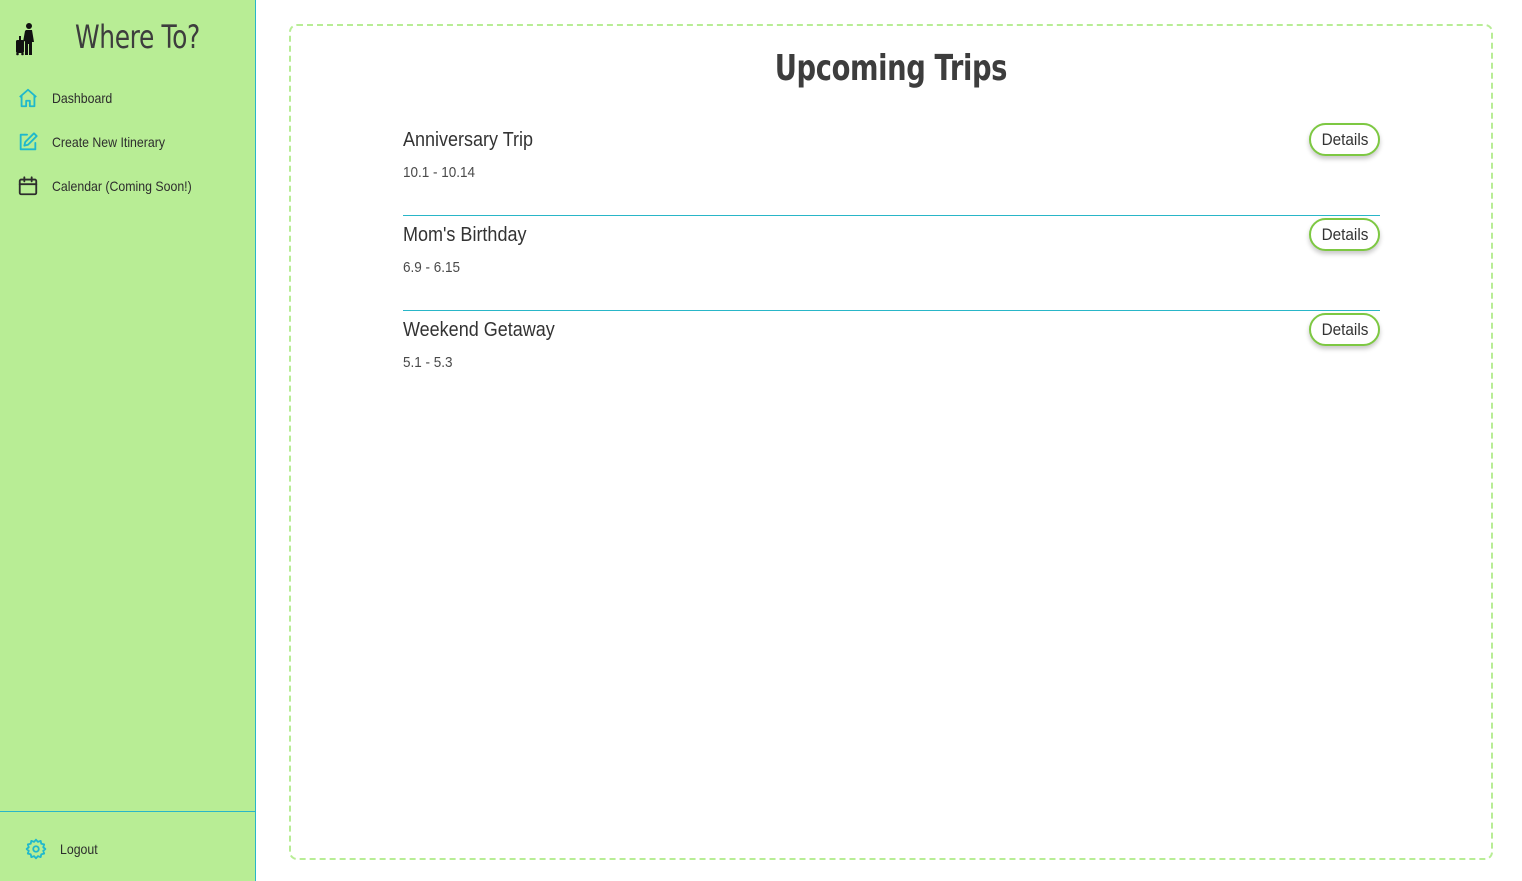  I want to click on brand: Where To?, so click(128, 40).